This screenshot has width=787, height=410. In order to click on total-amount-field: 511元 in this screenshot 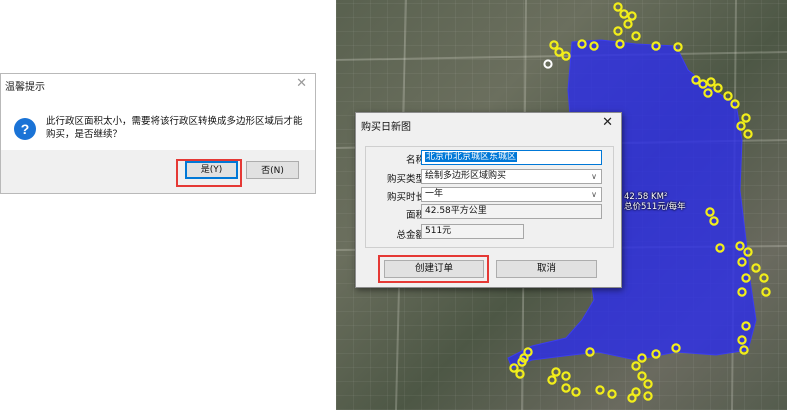, I will do `click(472, 231)`.